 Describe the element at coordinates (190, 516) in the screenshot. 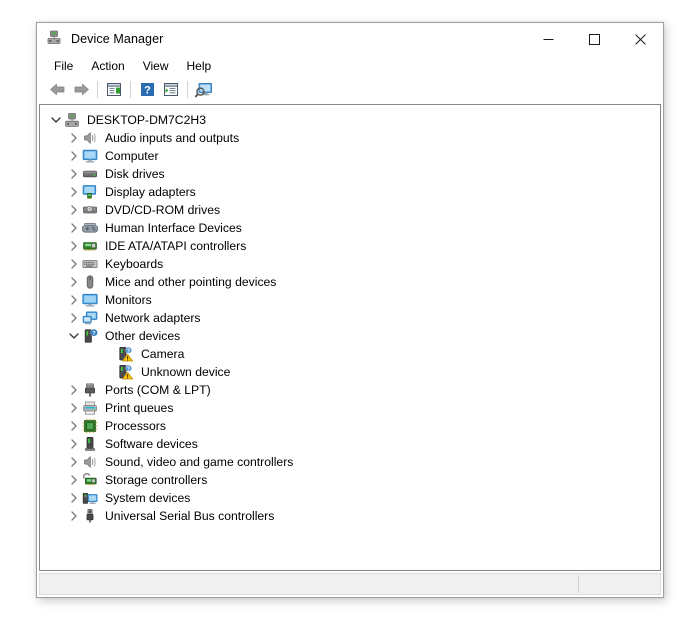

I see `tree-item-label: Universal Serial Bus controllers` at that location.